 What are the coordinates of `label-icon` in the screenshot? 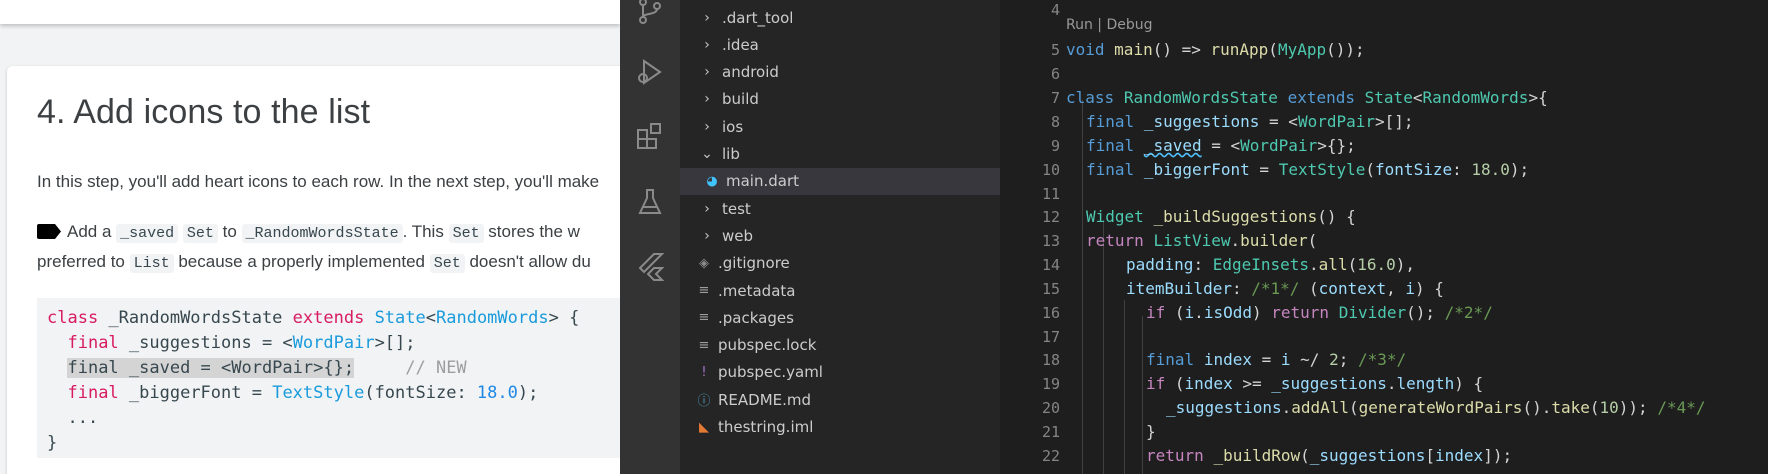 It's located at (49, 231).